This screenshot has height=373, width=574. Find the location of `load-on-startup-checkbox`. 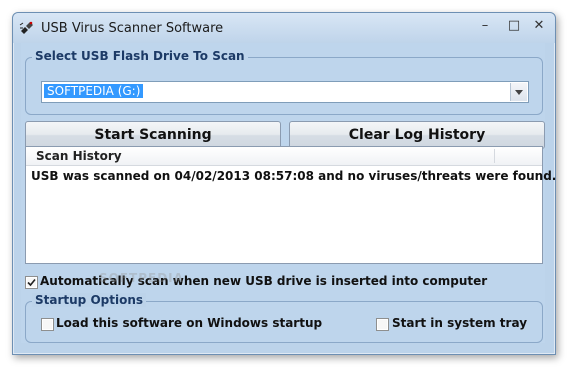

load-on-startup-checkbox is located at coordinates (47, 324).